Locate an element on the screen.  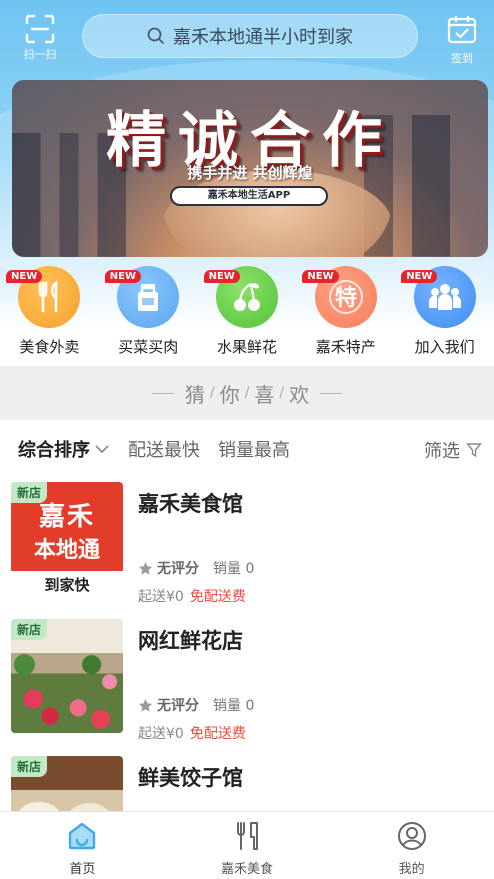
bottom-tab-bar: 首页 嘉禾美食 我的 is located at coordinates (247, 845).